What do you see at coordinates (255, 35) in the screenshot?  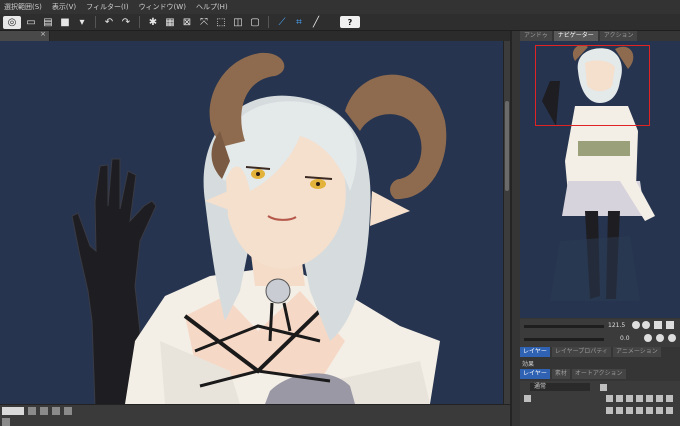 I see `document-tabs: ×` at bounding box center [255, 35].